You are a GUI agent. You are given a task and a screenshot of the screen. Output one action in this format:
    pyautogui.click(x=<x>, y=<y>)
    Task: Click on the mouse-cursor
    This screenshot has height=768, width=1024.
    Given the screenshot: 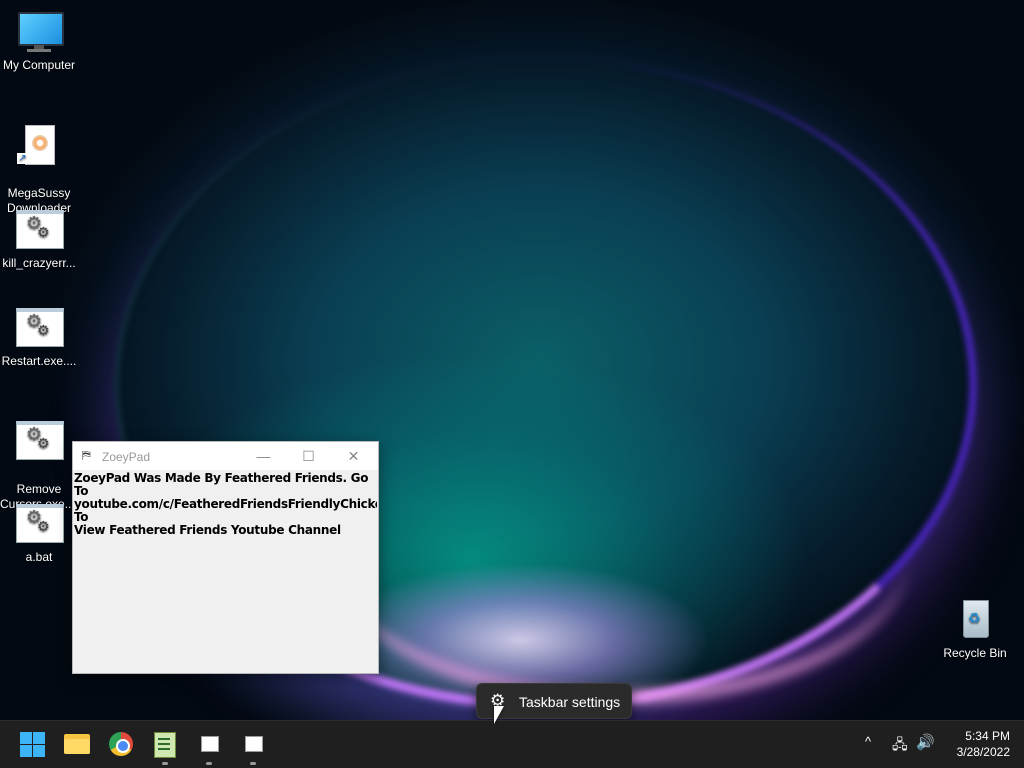 What is the action you would take?
    pyautogui.click(x=499, y=715)
    